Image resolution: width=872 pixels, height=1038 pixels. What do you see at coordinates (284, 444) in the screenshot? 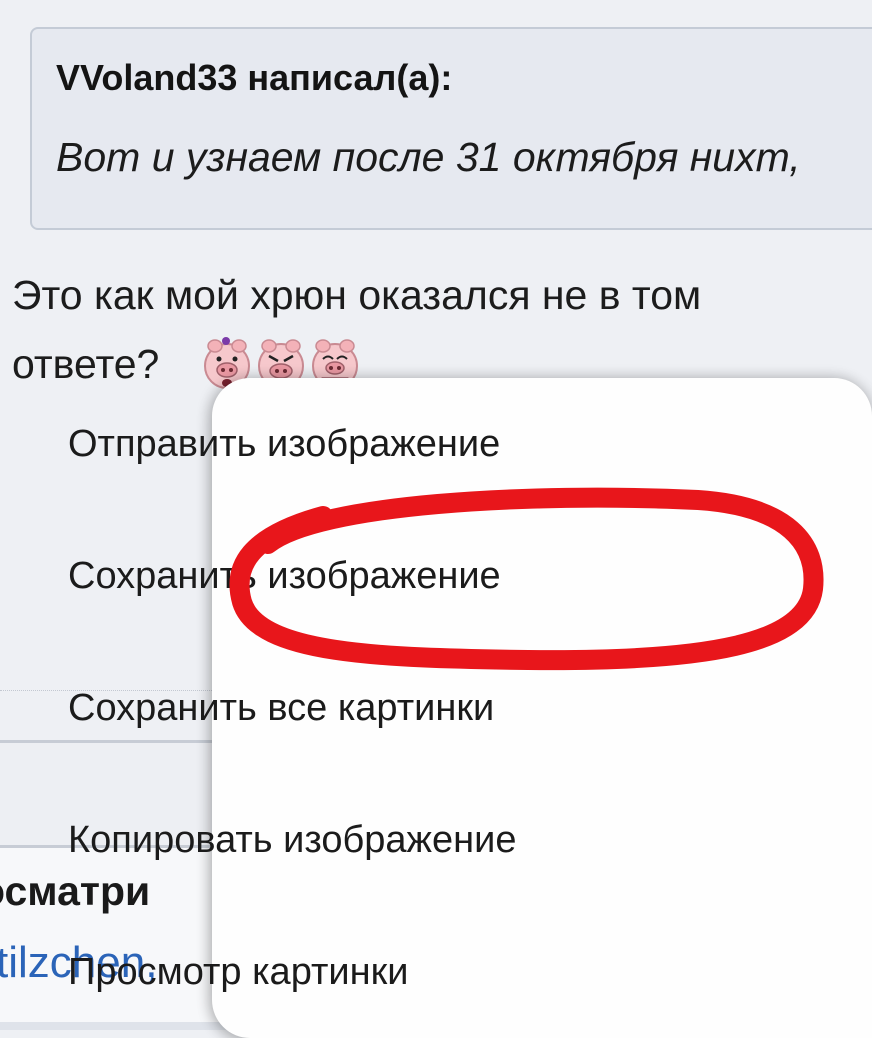
I see `menu-item-send-image: Отправить изображение` at bounding box center [284, 444].